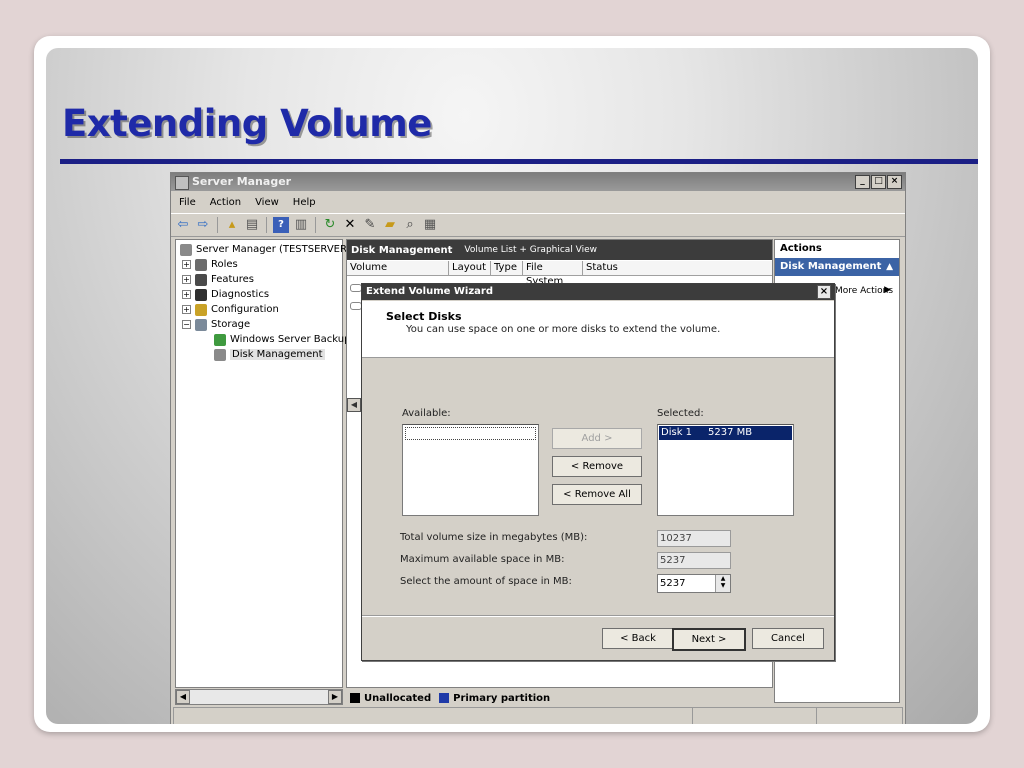 This screenshot has width=1024, height=768. I want to click on refresh-icon: ↻, so click(330, 225).